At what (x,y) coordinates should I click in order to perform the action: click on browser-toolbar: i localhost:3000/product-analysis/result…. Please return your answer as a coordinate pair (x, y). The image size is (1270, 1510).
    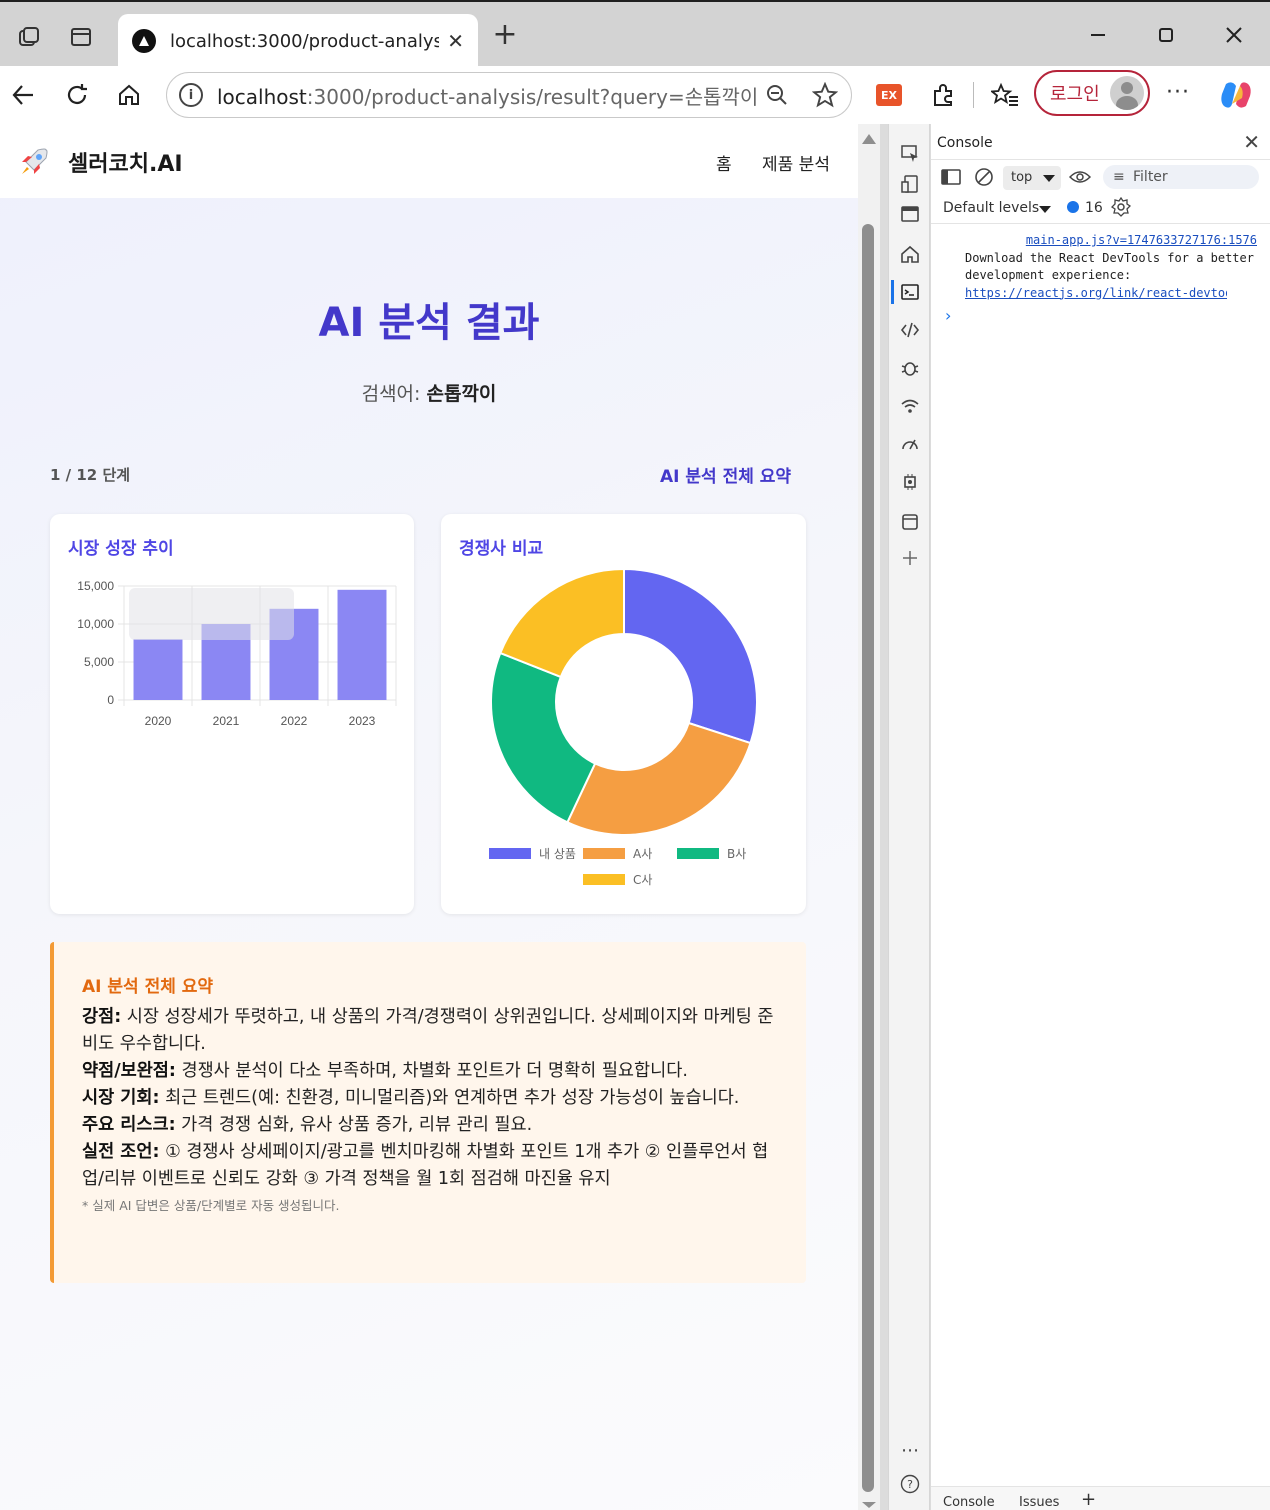
    Looking at the image, I should click on (635, 95).